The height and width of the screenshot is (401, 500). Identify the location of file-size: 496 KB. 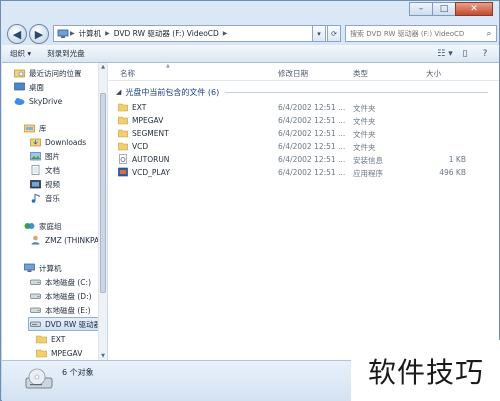
(452, 172).